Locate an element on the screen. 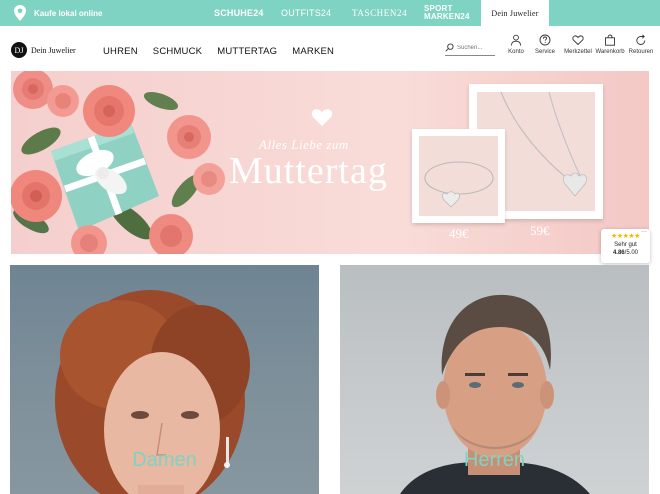 This screenshot has height=494, width=660. help-icon is located at coordinates (545, 40).